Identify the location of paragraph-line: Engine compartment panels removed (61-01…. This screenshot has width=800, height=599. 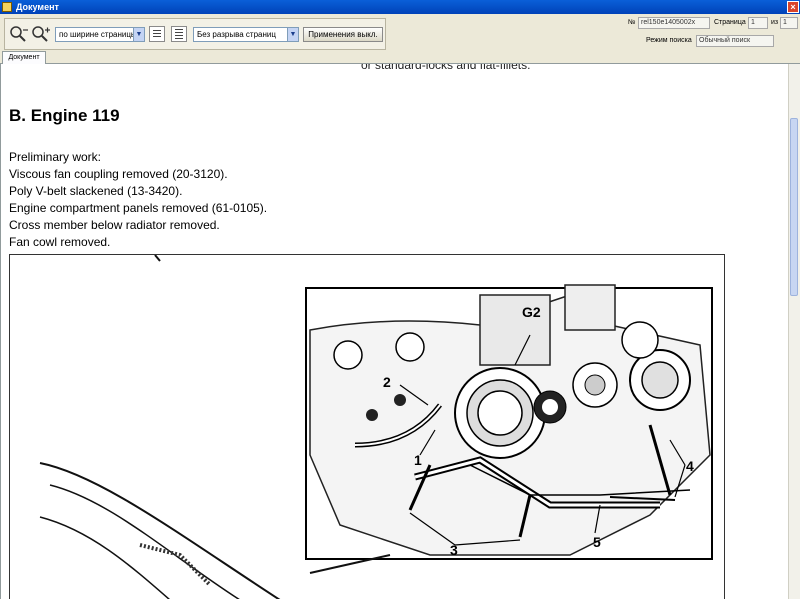
(138, 208).